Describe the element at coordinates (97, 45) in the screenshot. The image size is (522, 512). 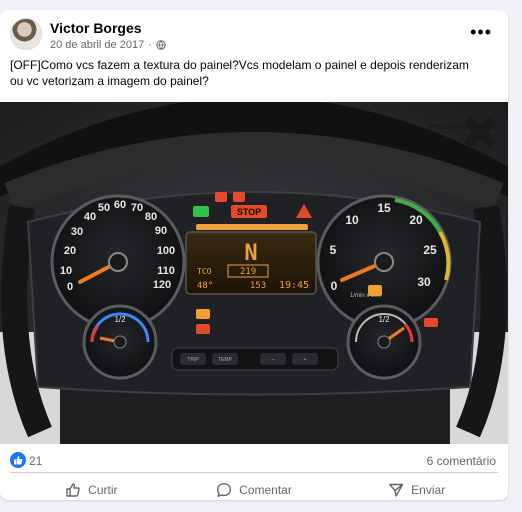
I see `post-date: 20 de abril de 2017` at that location.